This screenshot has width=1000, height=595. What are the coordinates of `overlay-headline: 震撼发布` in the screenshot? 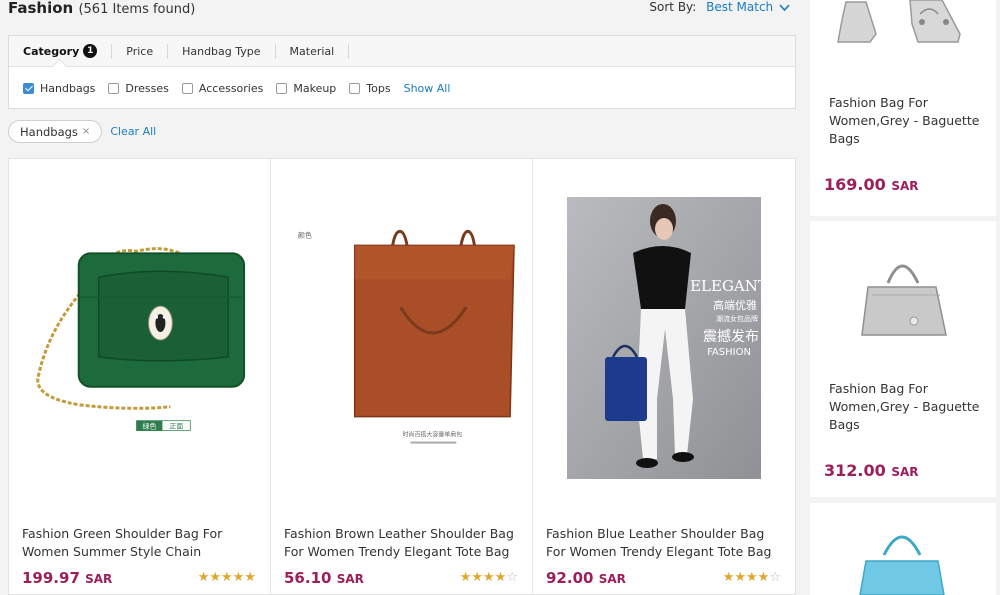 It's located at (731, 337).